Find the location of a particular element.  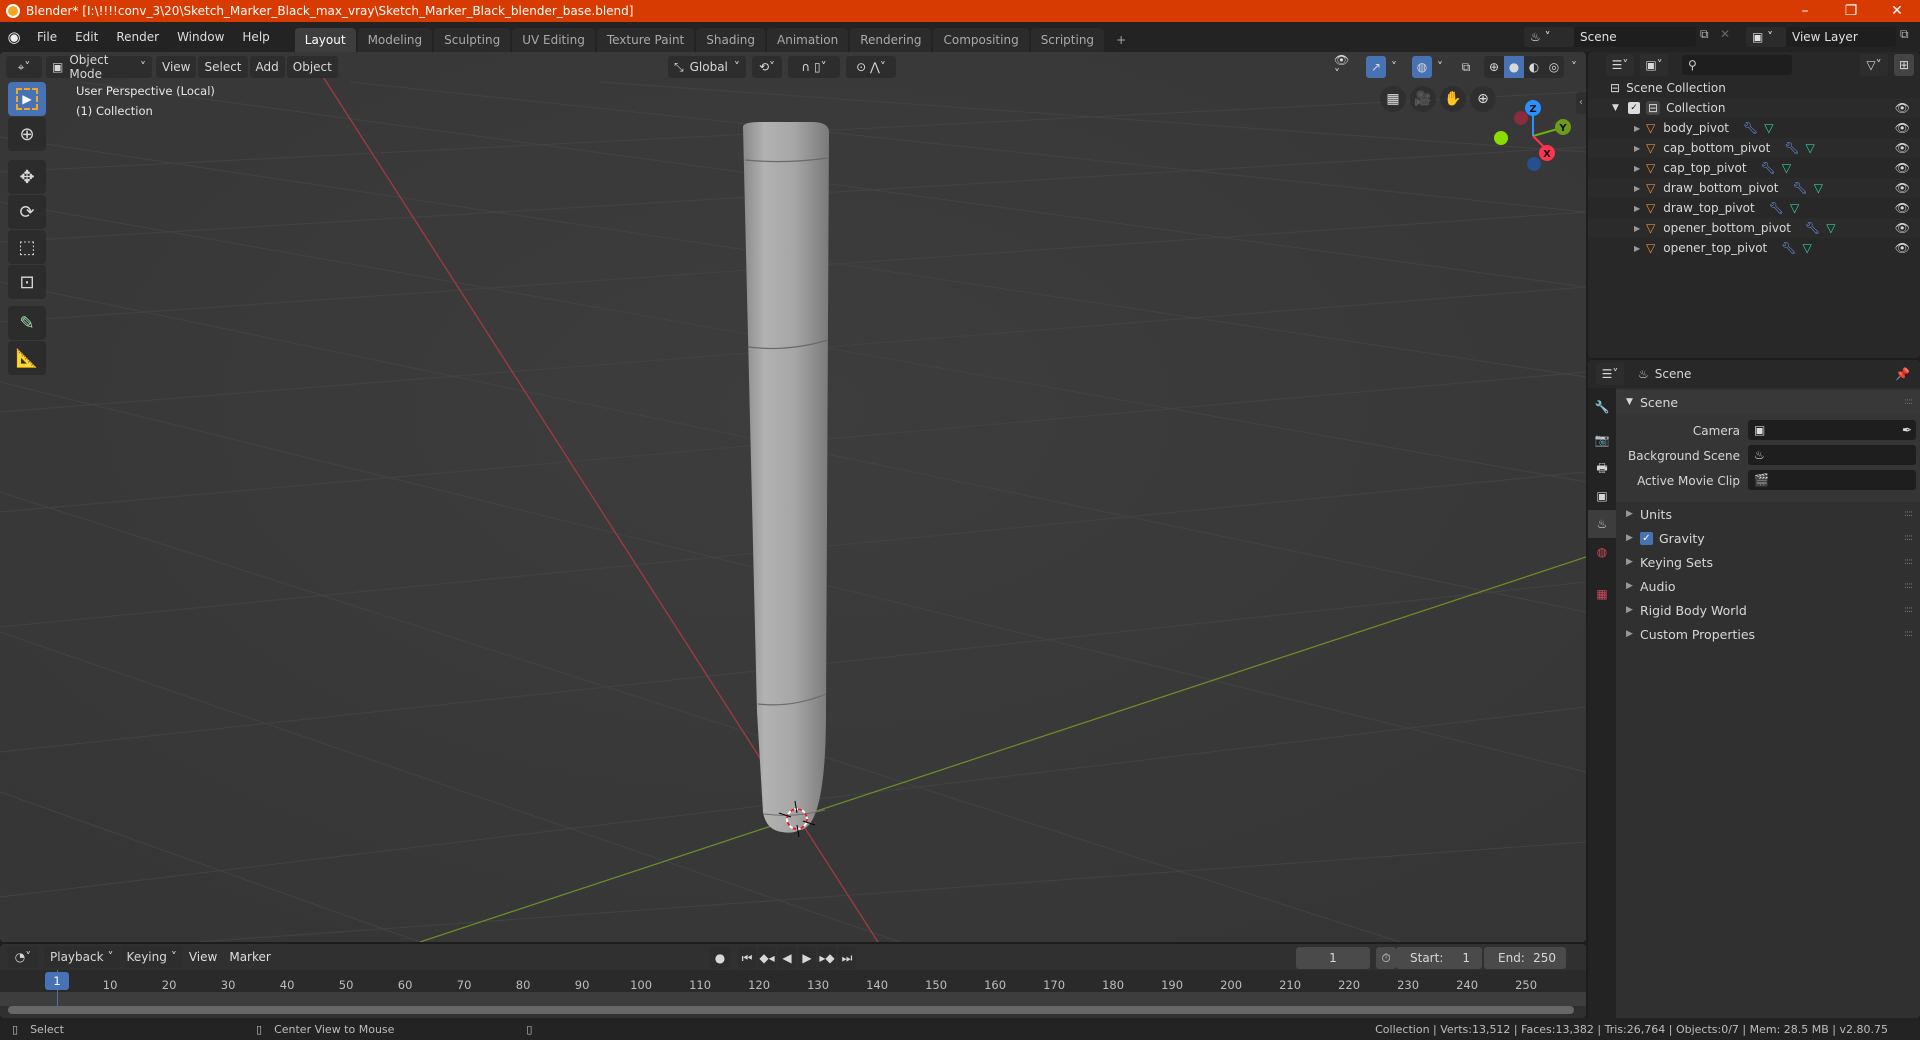

gizmo-dropdown: ˅ is located at coordinates (1394, 67).